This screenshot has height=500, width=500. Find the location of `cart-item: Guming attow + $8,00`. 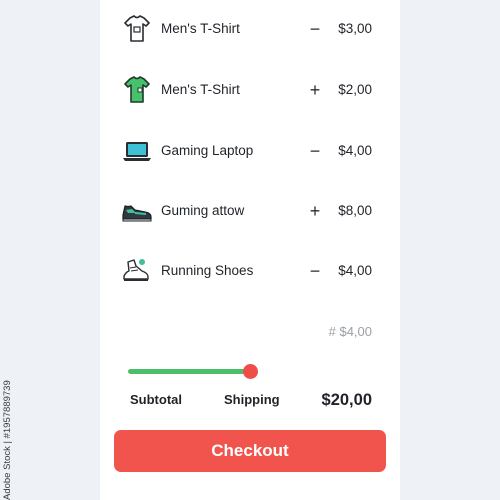

cart-item: Guming attow + $8,00 is located at coordinates (250, 214).